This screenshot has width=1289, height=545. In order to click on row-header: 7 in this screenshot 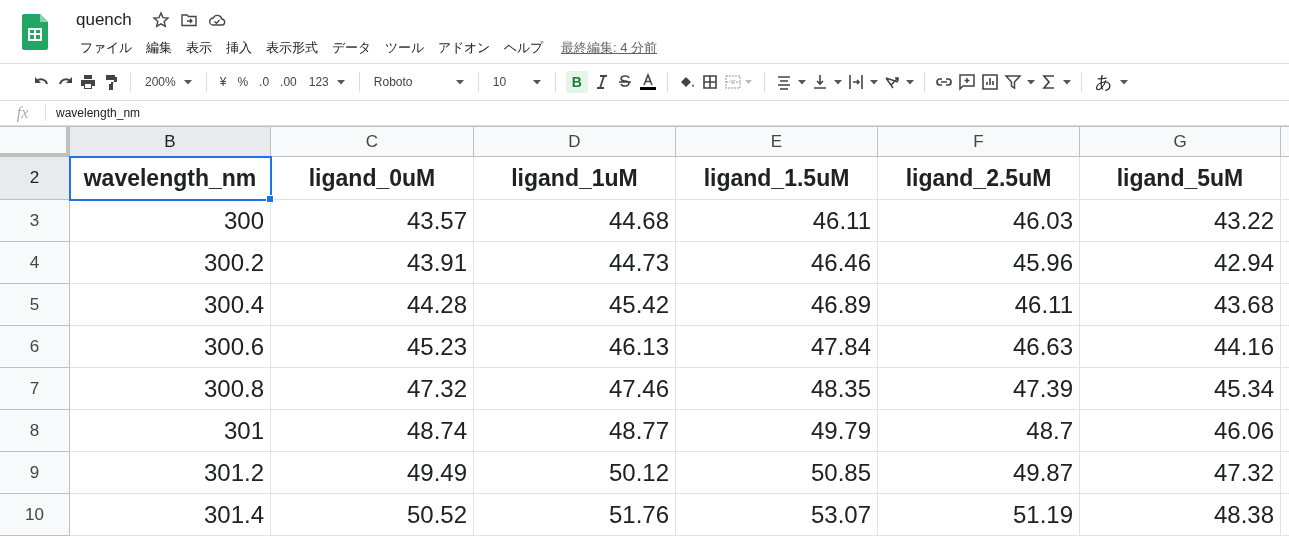, I will do `click(35, 389)`.